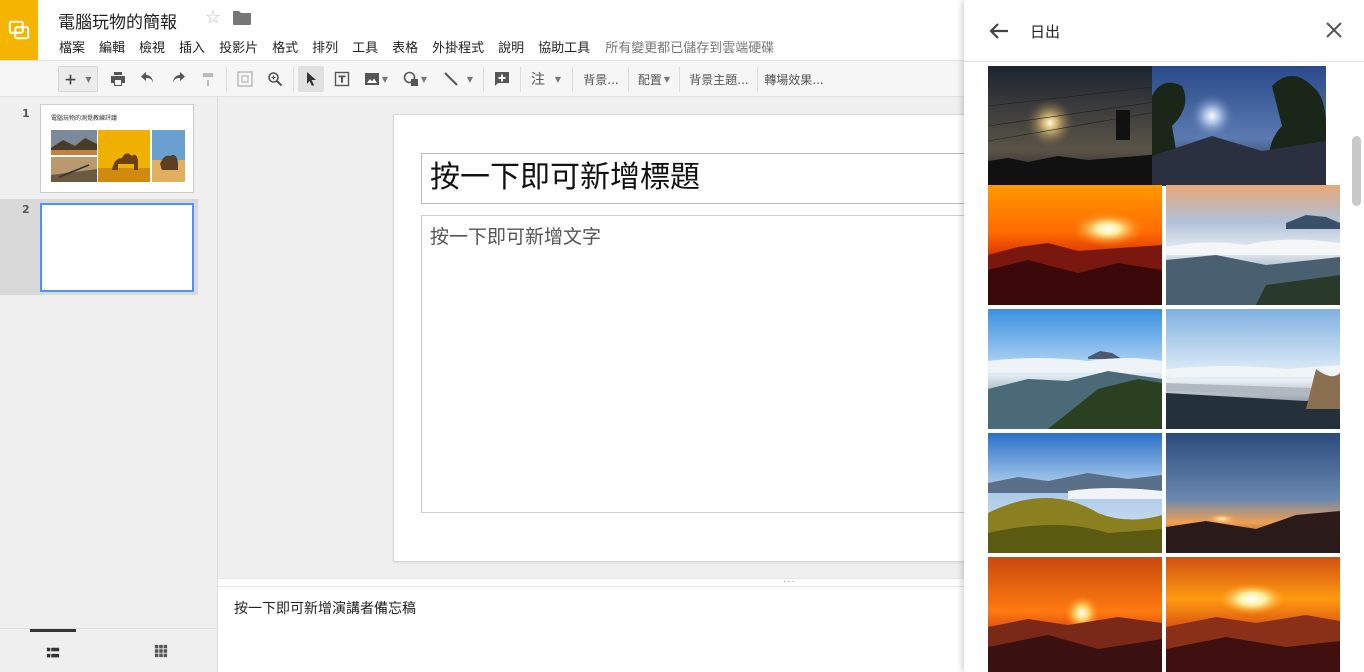  Describe the element at coordinates (564, 46) in the screenshot. I see `menu-accessibility: 協助工具` at that location.